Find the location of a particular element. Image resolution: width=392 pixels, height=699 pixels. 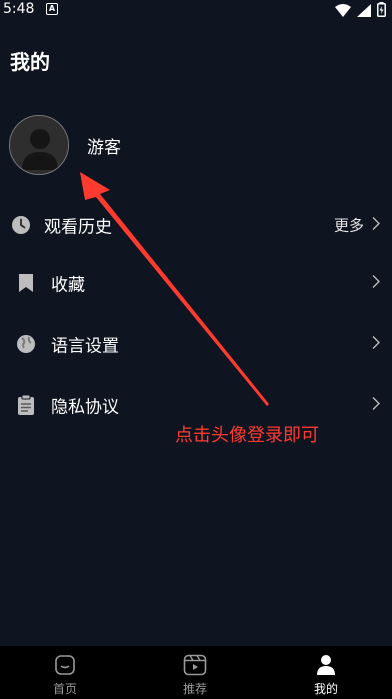

signal-icon is located at coordinates (364, 11).